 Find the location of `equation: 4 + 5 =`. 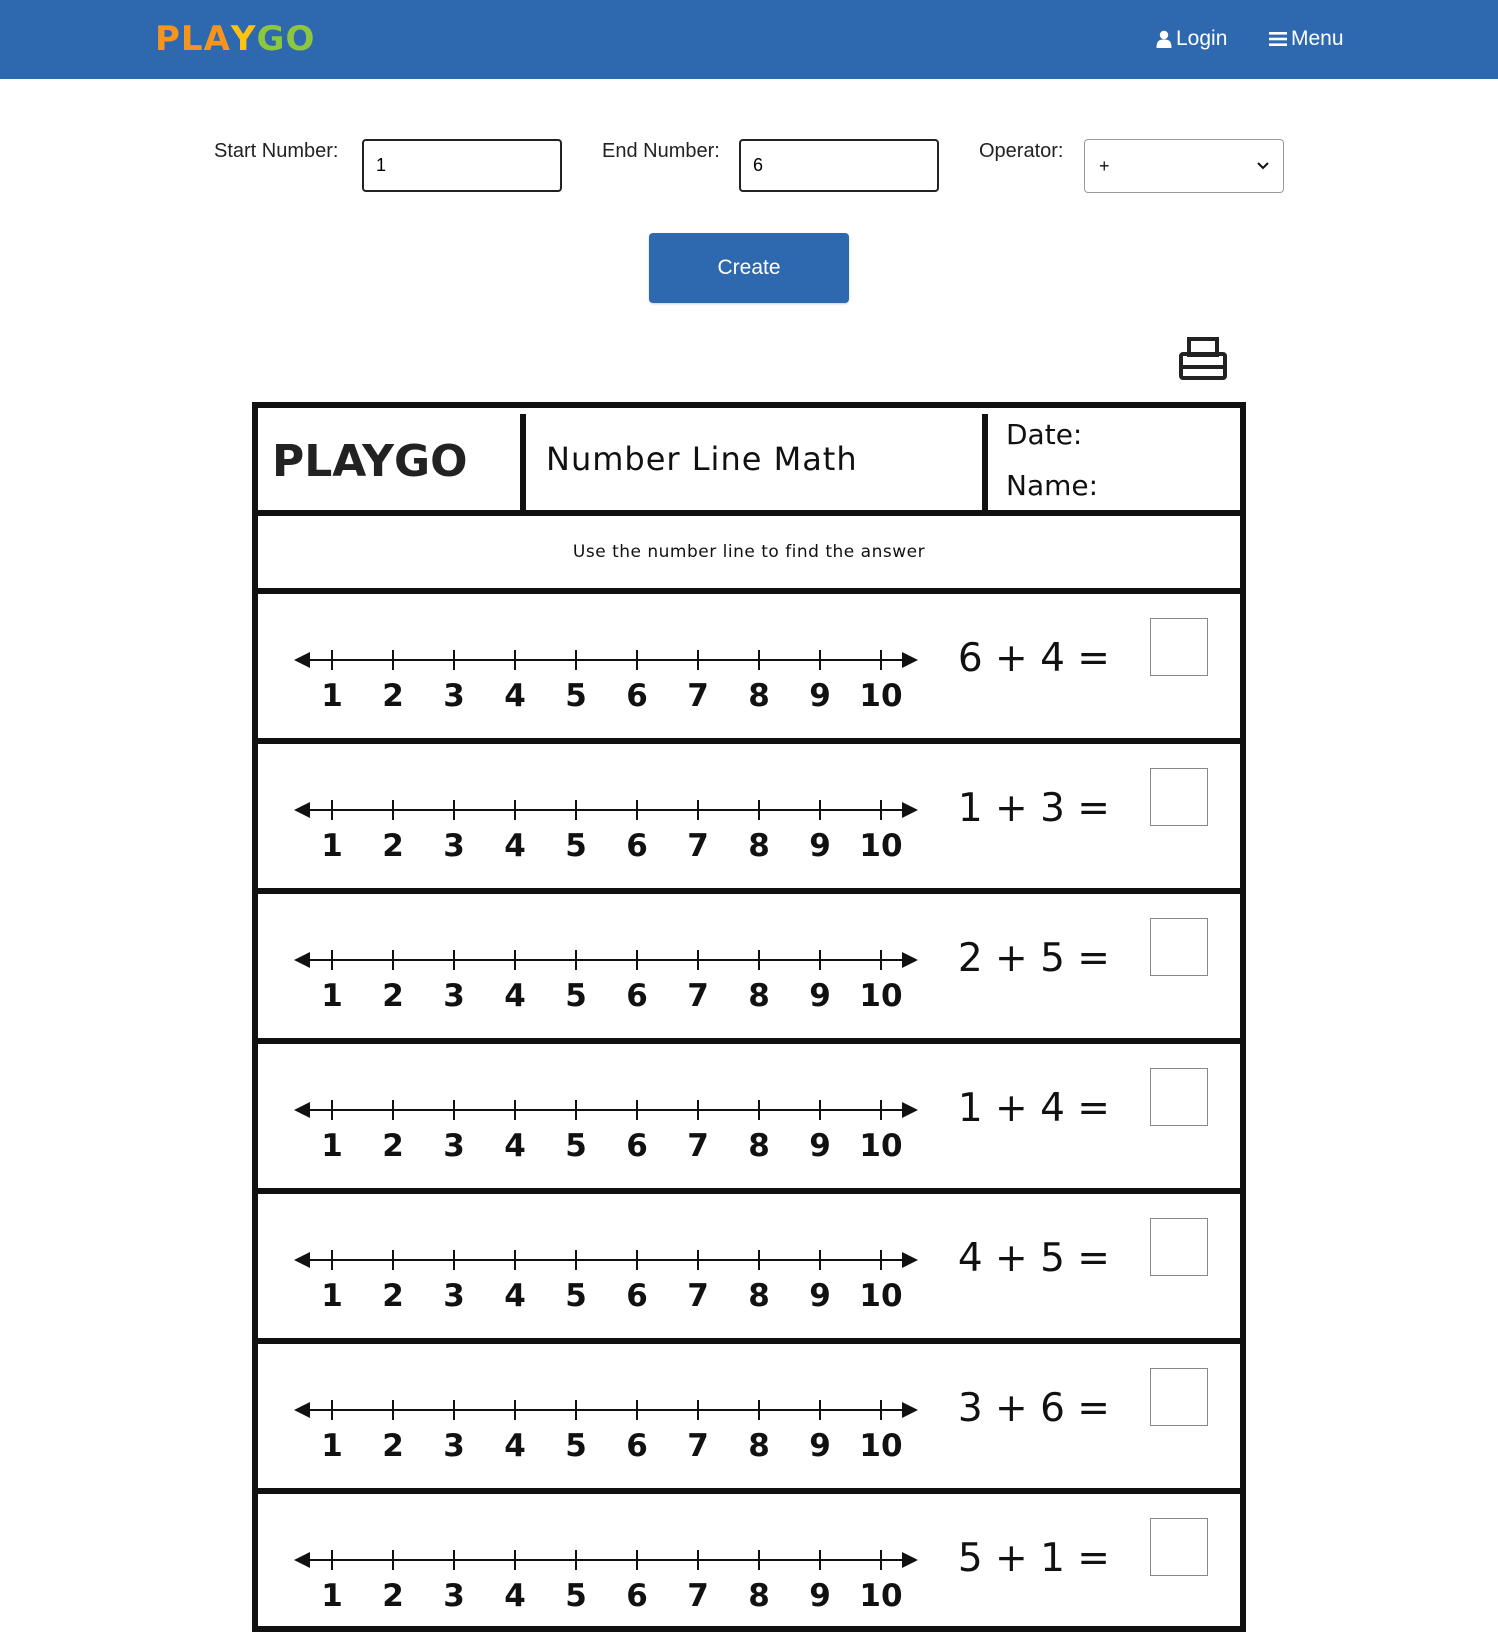

equation: 4 + 5 = is located at coordinates (1033, 1258).